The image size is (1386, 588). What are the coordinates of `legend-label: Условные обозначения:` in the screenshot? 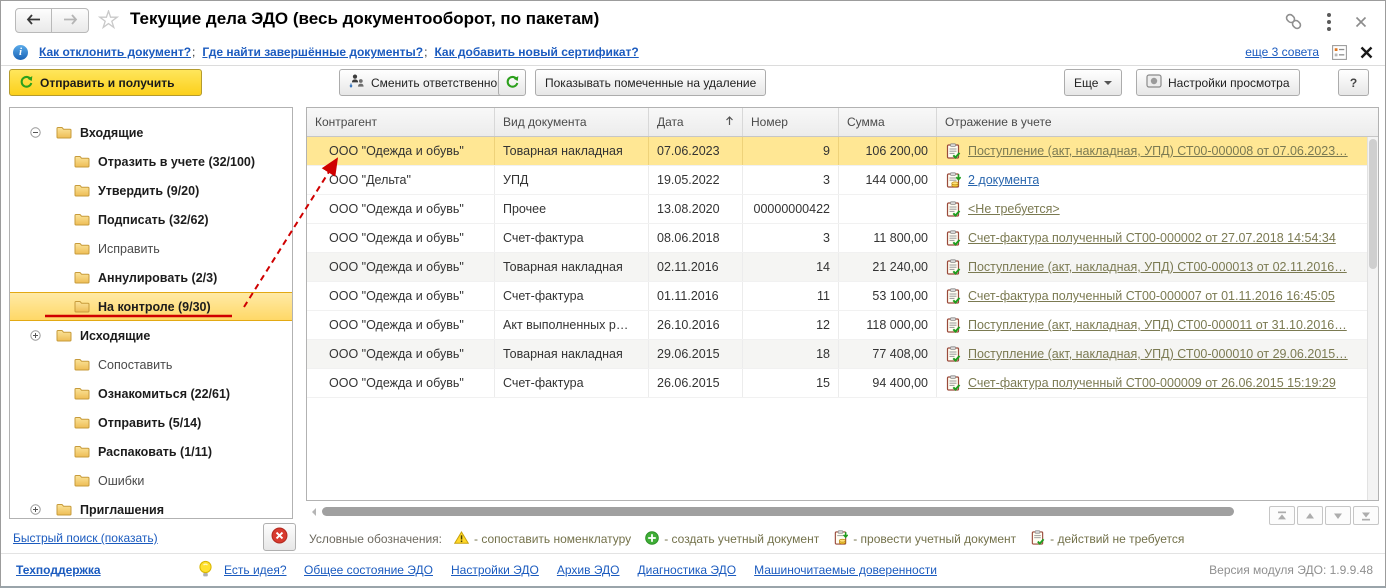 It's located at (375, 539).